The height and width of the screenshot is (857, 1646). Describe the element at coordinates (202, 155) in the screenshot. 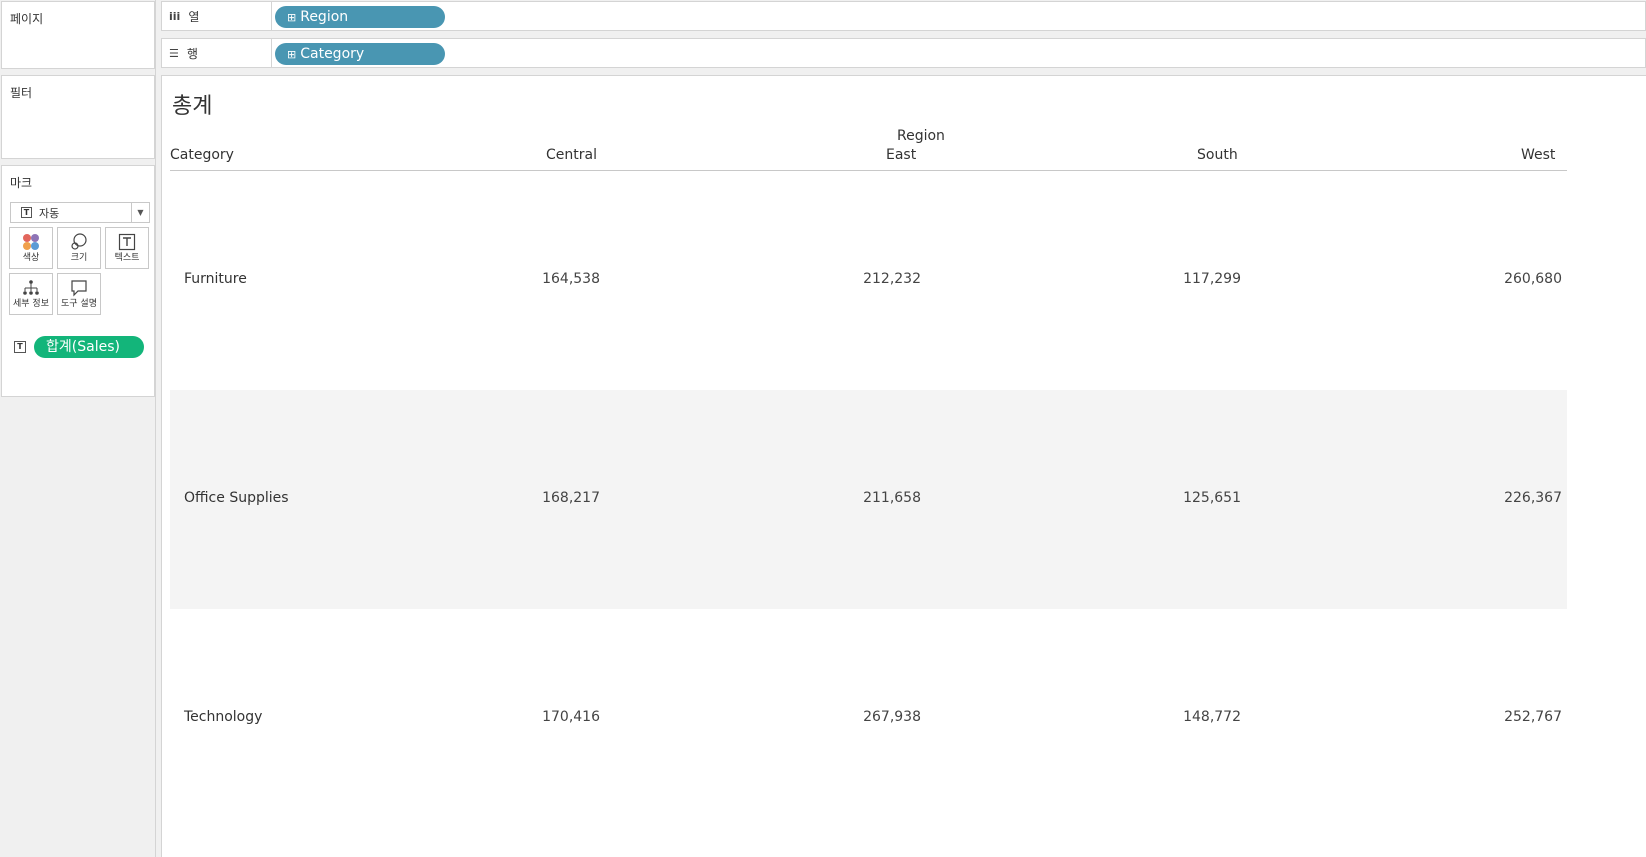

I see `category-field-header: Category` at that location.